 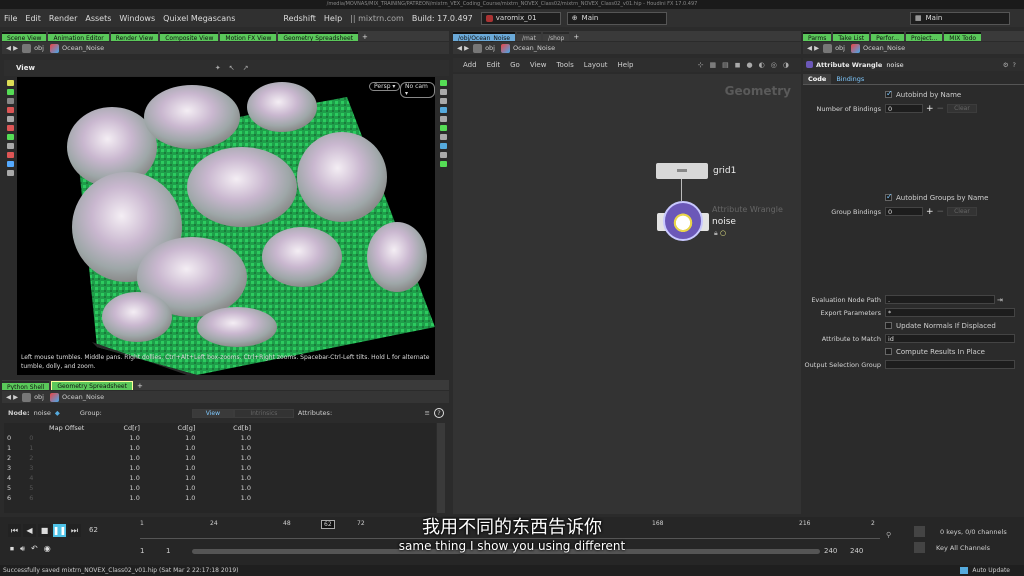 What do you see at coordinates (385, 86) in the screenshot?
I see `persp-button: Persp ▾` at bounding box center [385, 86].